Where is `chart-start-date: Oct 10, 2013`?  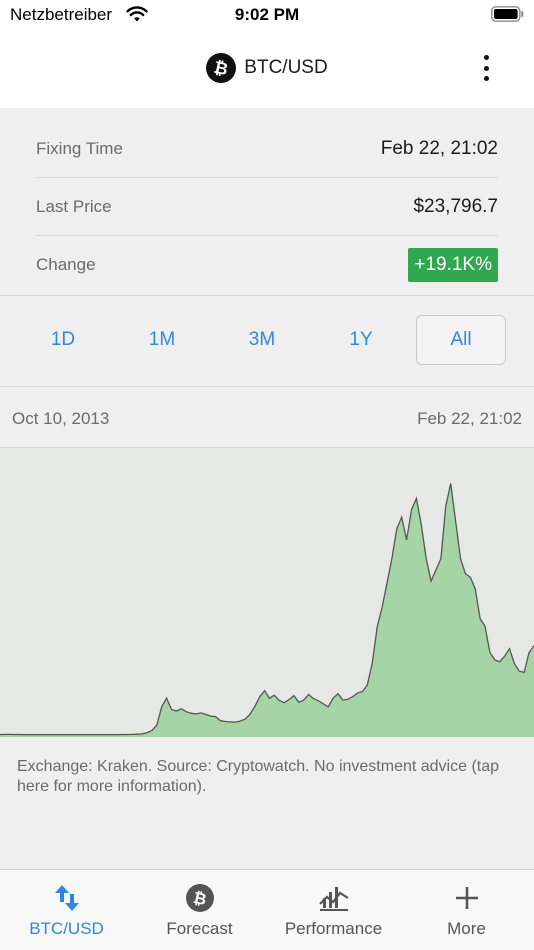 chart-start-date: Oct 10, 2013 is located at coordinates (61, 418).